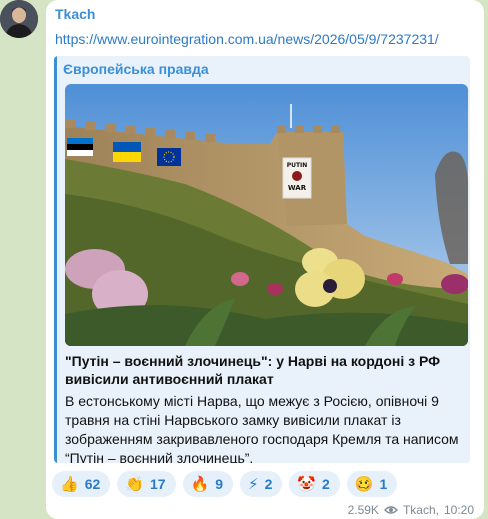  I want to click on sender-name: Tkach, so click(75, 14).